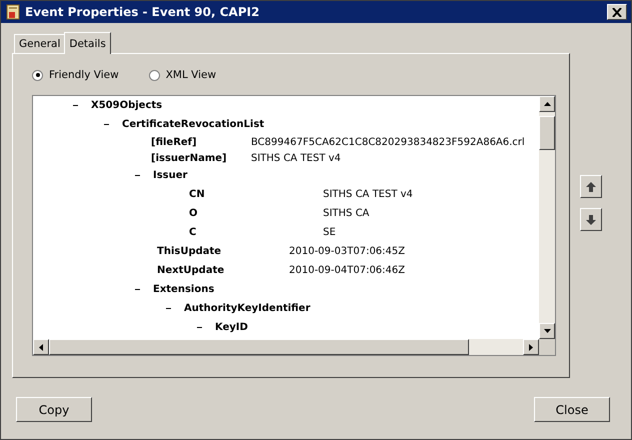  I want to click on field-value: SE, so click(329, 232).